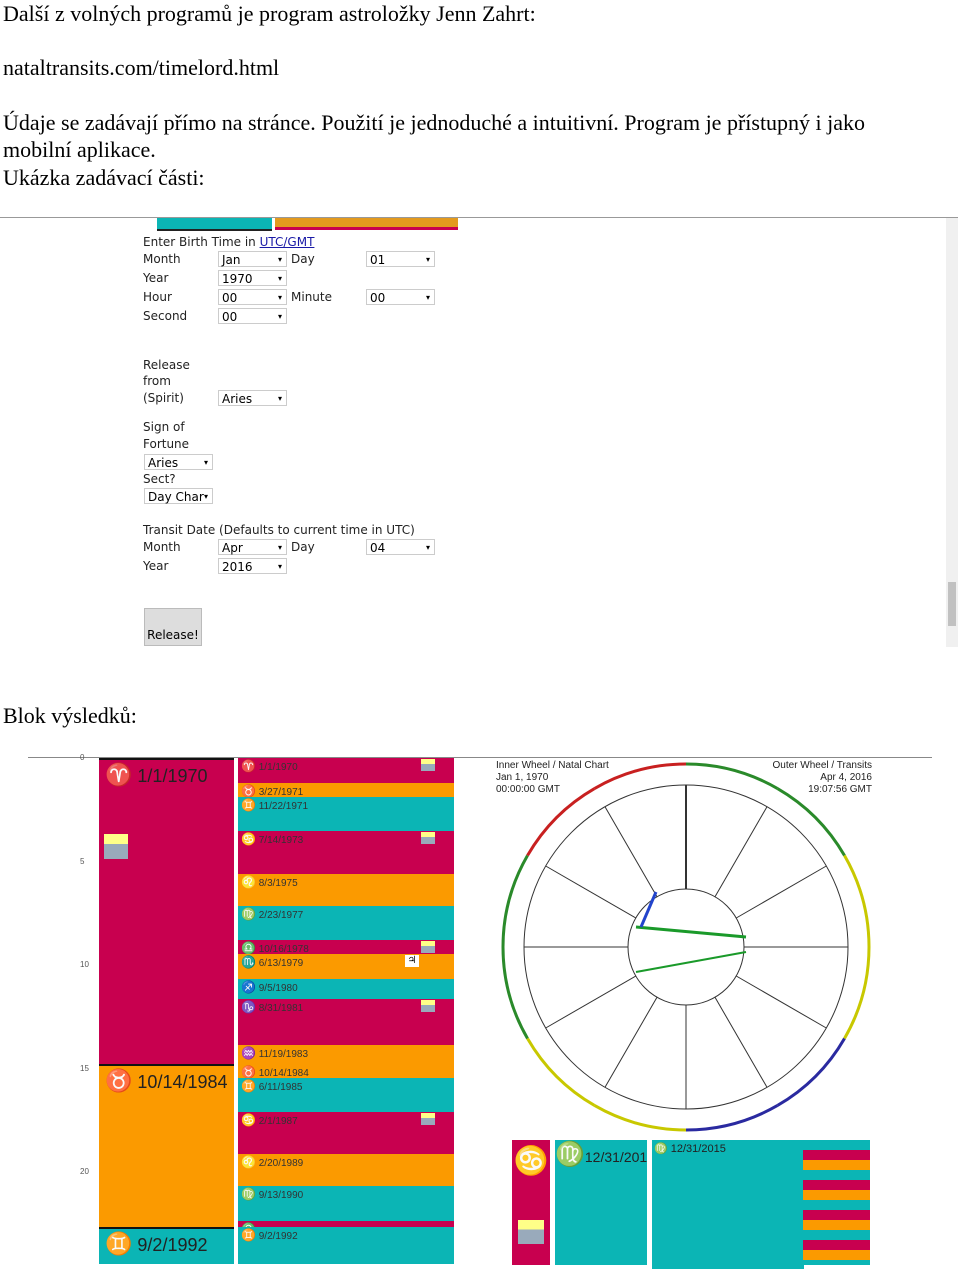 The width and height of the screenshot is (960, 1269). I want to click on timeline-sub-period: ♌ 2/20/1989, so click(346, 1170).